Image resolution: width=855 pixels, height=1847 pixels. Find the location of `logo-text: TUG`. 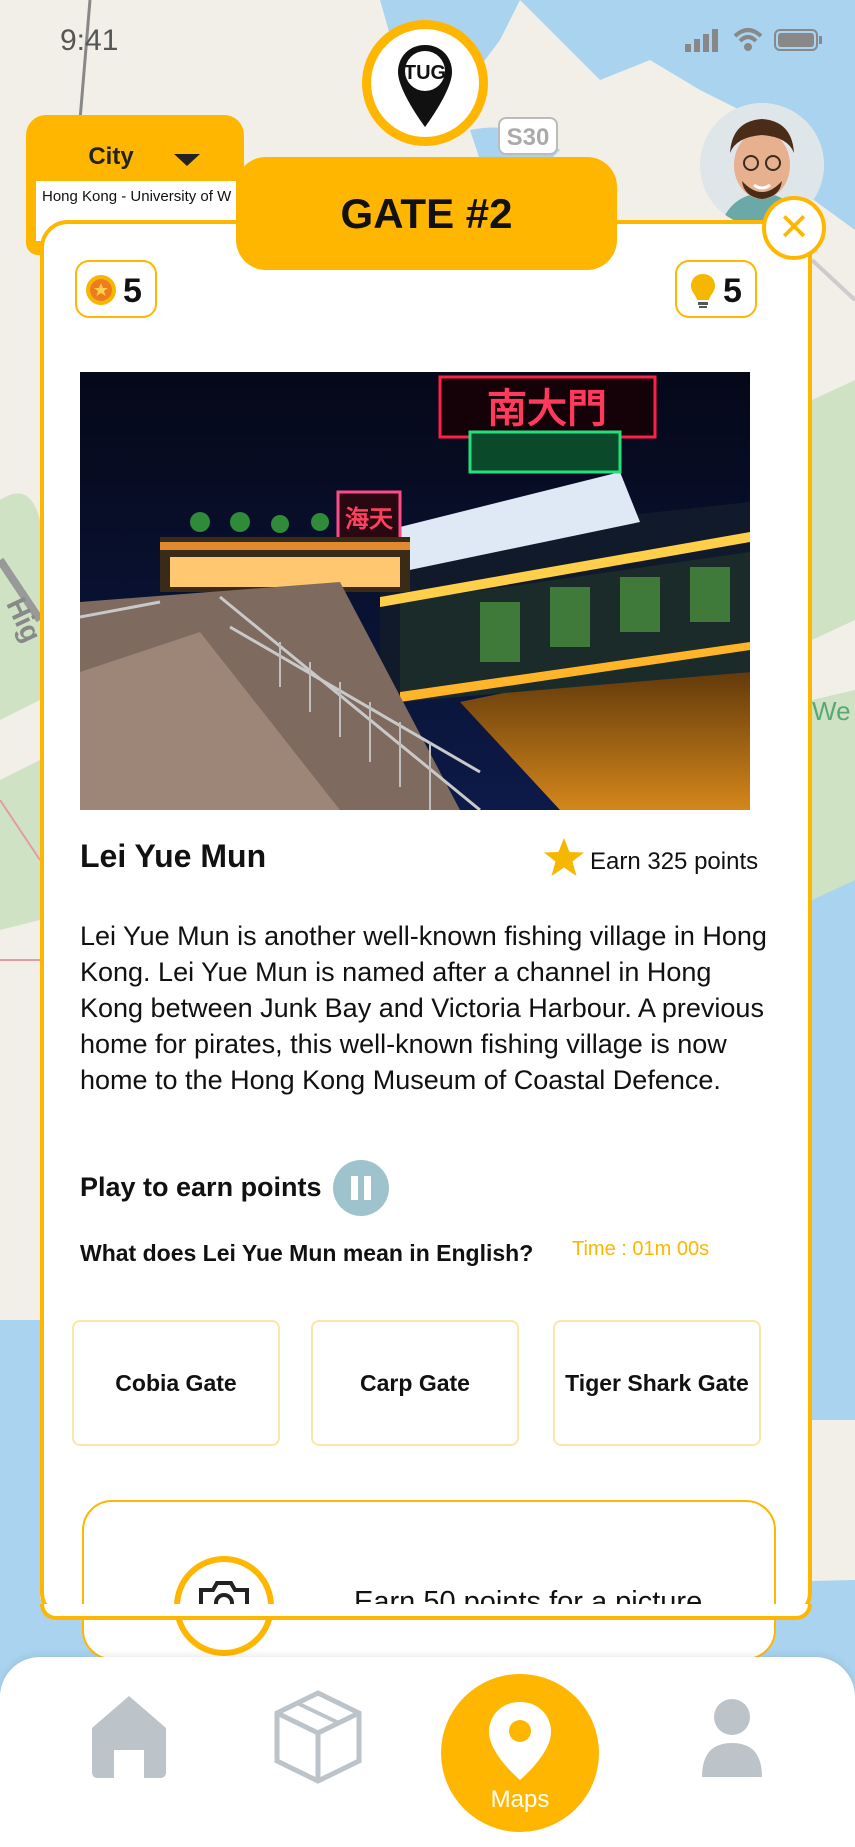

logo-text: TUG is located at coordinates (425, 73).